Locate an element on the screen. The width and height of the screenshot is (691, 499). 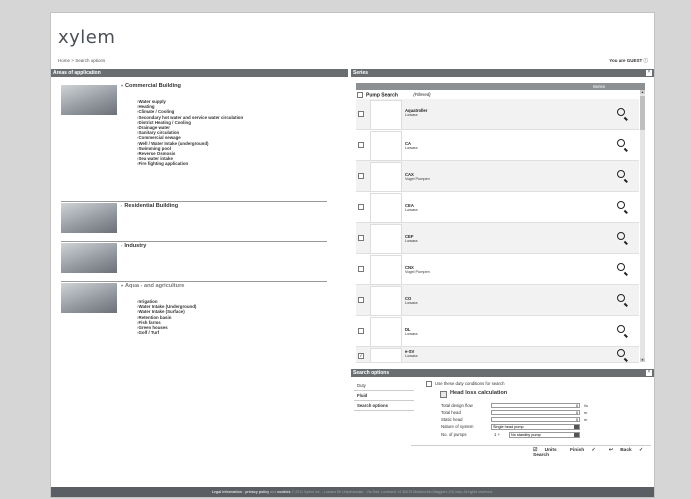
nav-fluid: Fluid is located at coordinates (384, 396).